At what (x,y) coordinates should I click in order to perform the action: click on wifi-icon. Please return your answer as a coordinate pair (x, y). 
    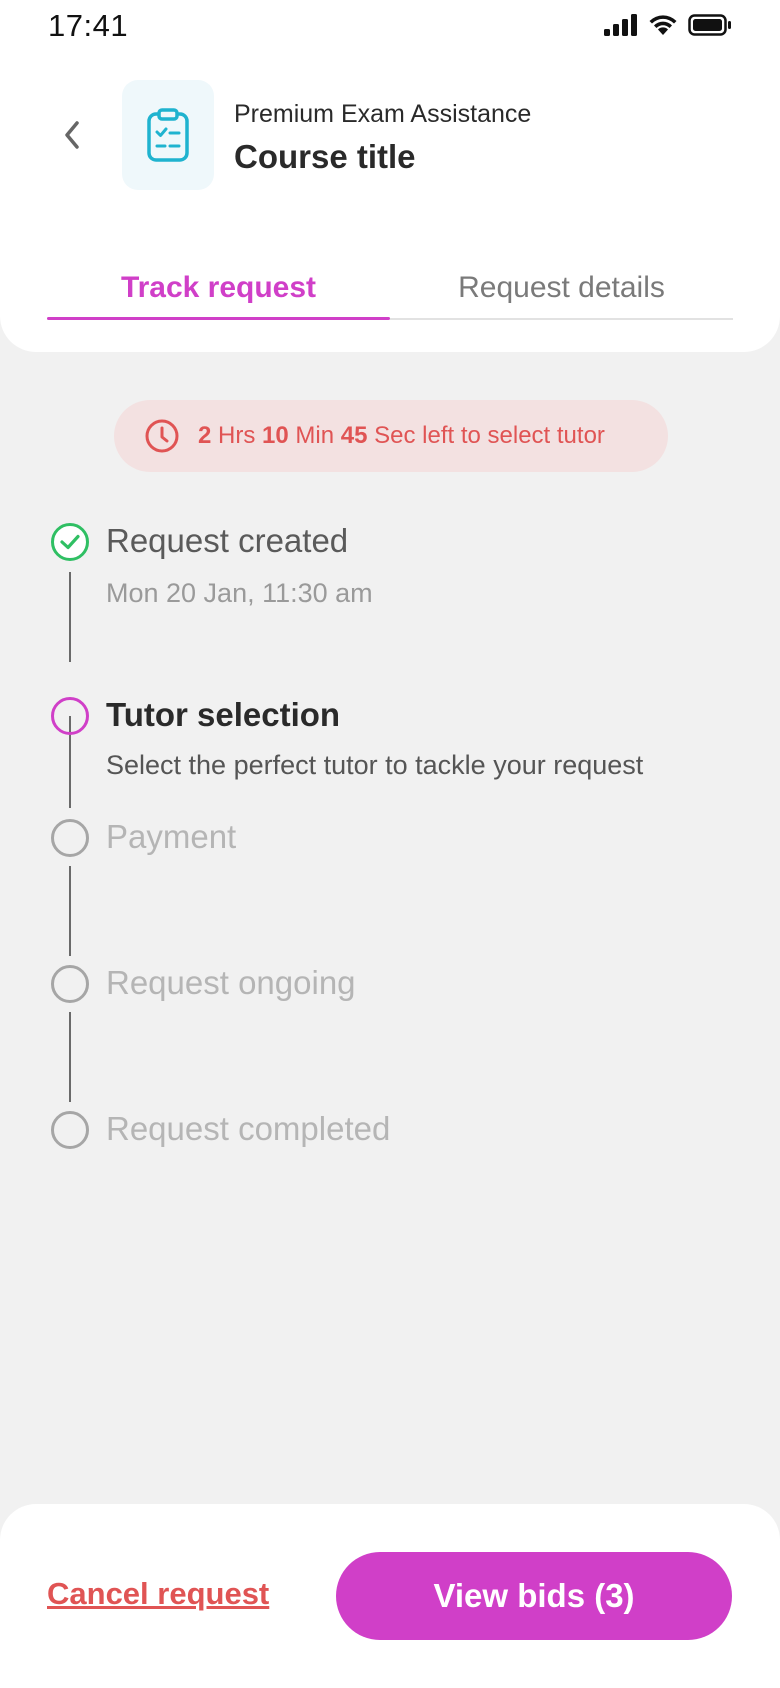
    Looking at the image, I should click on (663, 25).